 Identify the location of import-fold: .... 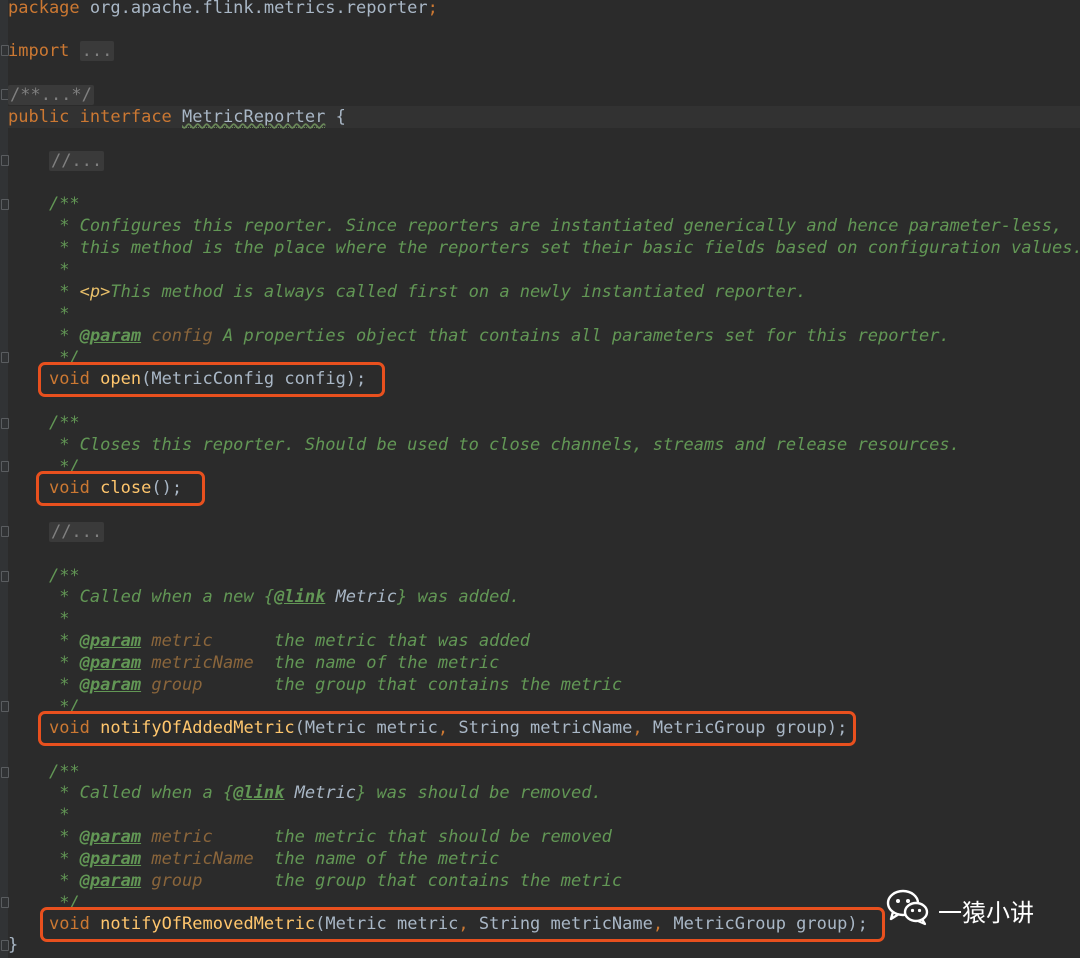
(97, 51).